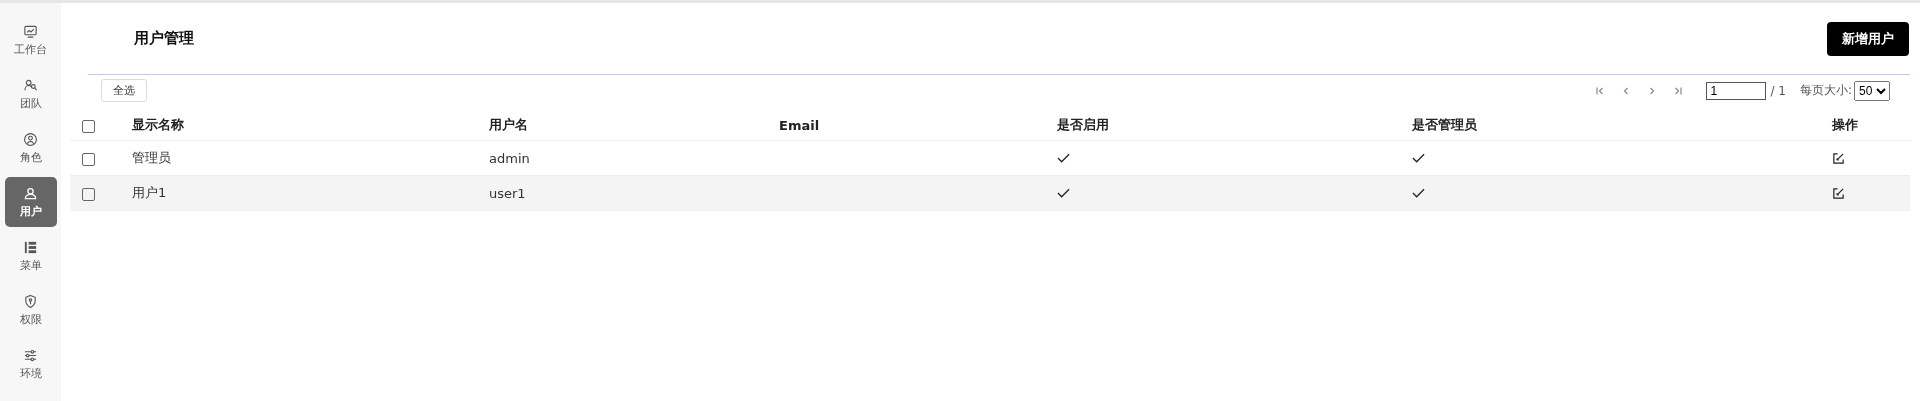 The image size is (1920, 401). I want to click on page-size-label: 每页大小:, so click(1825, 90).